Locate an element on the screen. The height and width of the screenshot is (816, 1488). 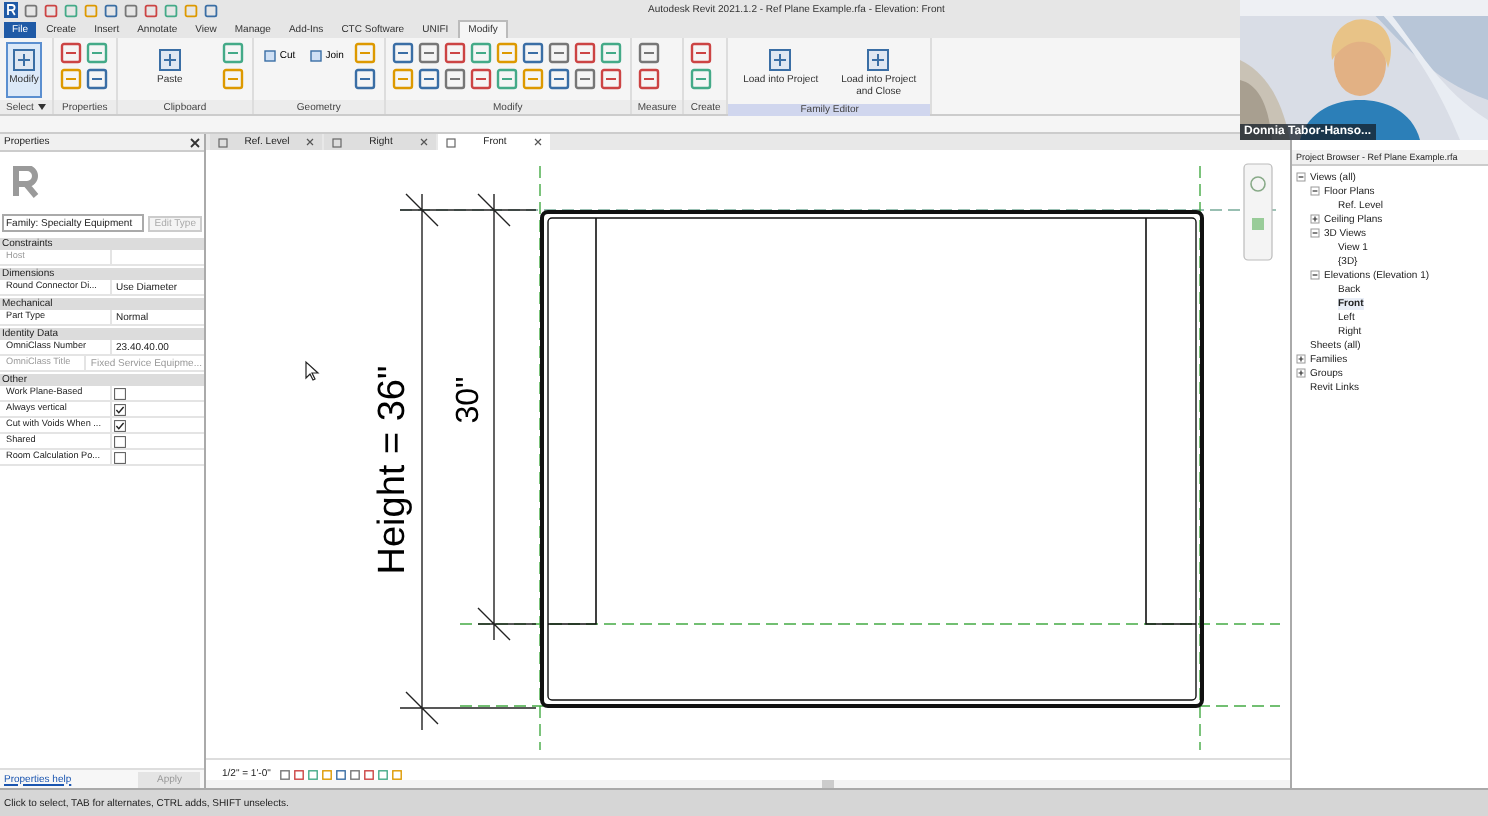
dimension-label: 30" is located at coordinates (469, 400).